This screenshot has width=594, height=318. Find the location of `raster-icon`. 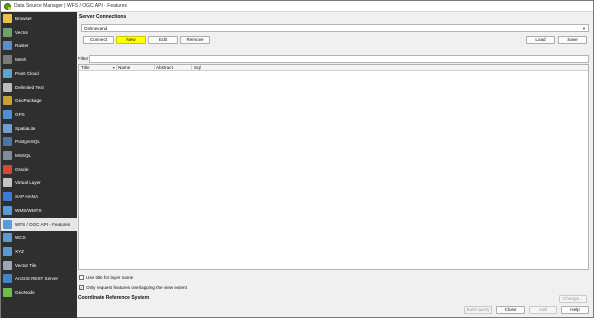

raster-icon is located at coordinates (7, 46).